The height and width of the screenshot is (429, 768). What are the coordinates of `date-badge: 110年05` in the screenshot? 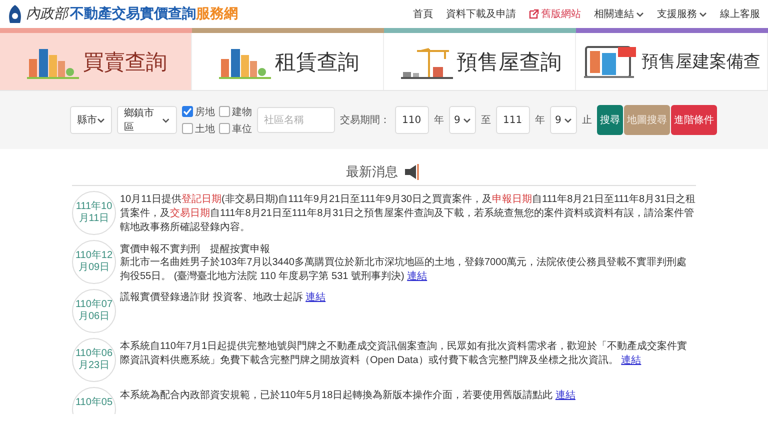 It's located at (94, 400).